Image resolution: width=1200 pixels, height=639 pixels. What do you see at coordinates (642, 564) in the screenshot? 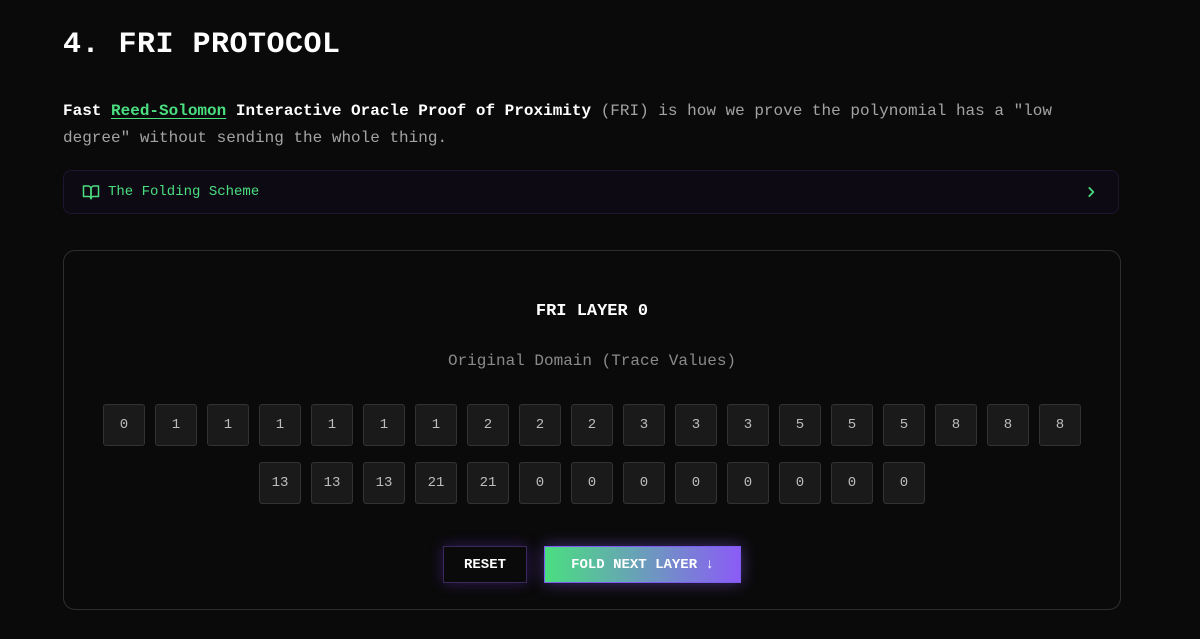
I see `fold-next-layer-button: FOLD NEXT LAYER ↓` at bounding box center [642, 564].